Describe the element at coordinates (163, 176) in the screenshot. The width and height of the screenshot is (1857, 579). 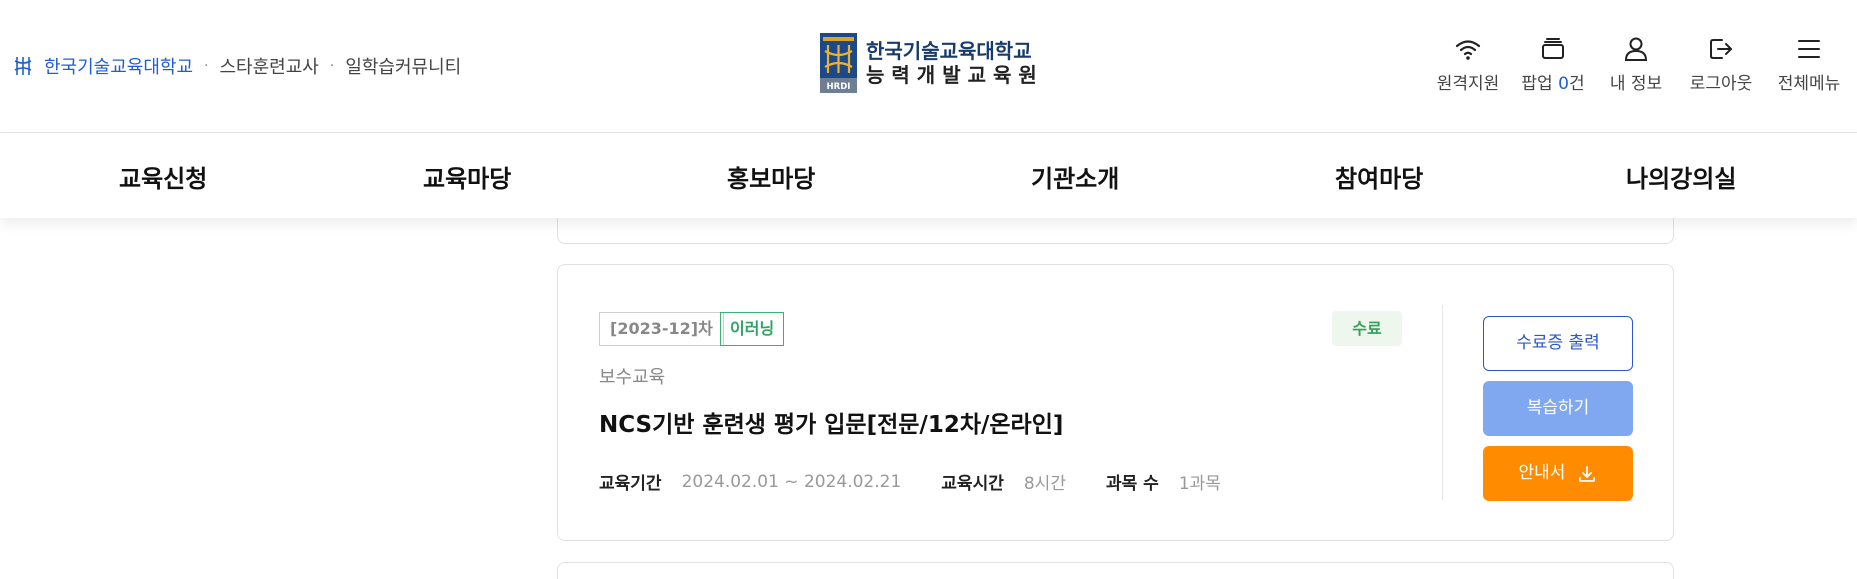
I see `nav-item-apply: 교육신청` at that location.